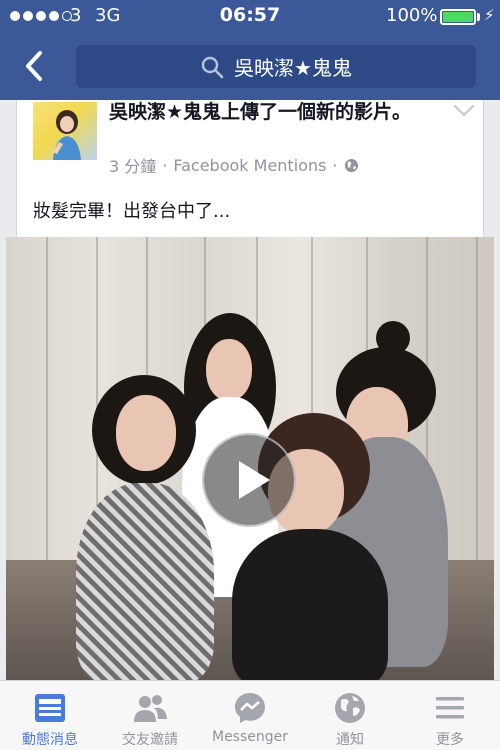 The image size is (500, 750). I want to click on tab-more: 更多, so click(450, 715).